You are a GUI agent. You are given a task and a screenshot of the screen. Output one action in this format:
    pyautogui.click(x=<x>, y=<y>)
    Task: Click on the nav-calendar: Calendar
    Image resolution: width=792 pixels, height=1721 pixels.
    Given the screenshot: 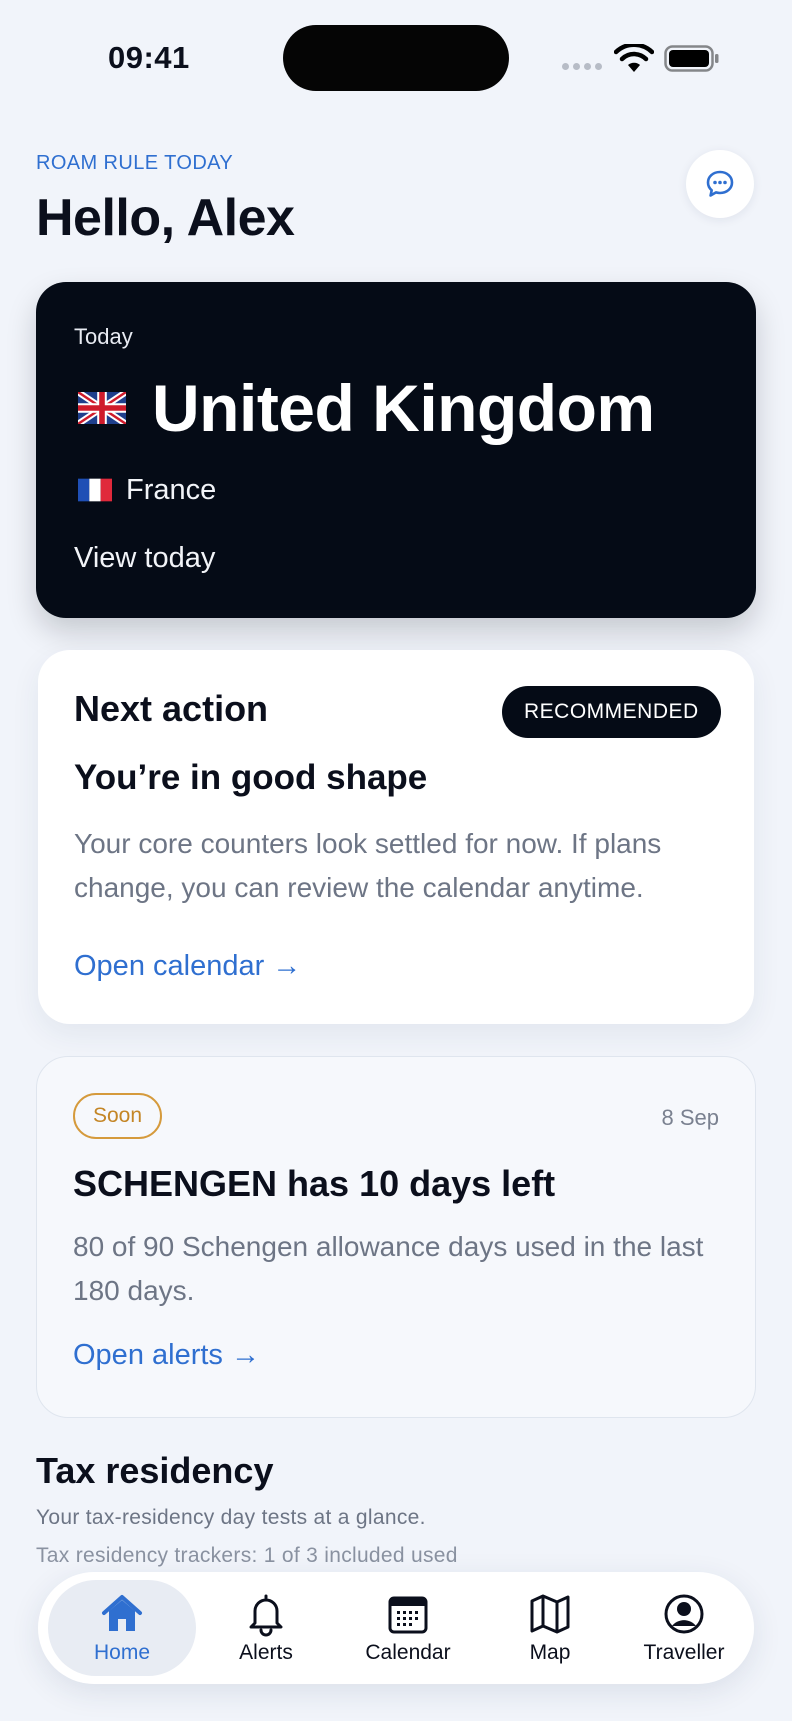 What is the action you would take?
    pyautogui.click(x=408, y=1628)
    